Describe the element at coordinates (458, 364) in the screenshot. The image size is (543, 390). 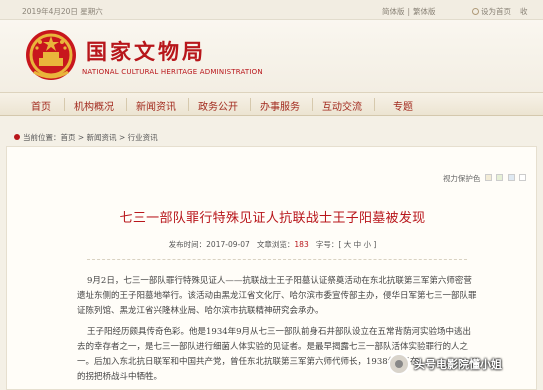
I see `watermark-text: 头号电影院懂小姐` at that location.